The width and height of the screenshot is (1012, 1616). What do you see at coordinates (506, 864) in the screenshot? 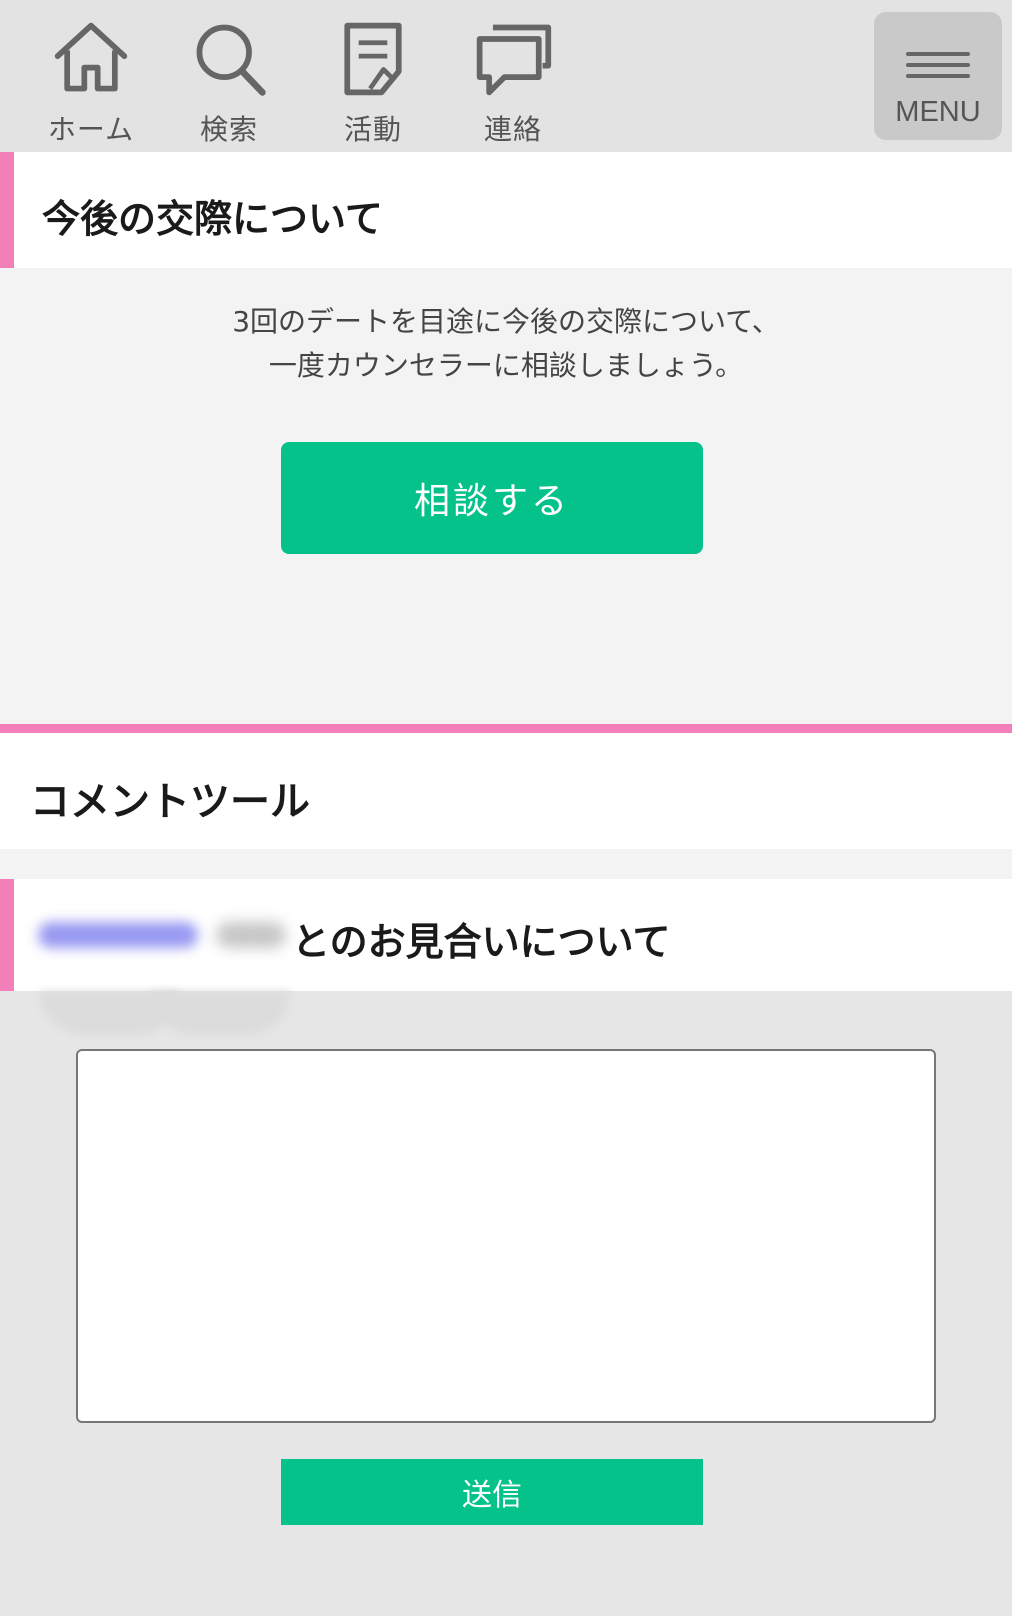
I see `spacer` at bounding box center [506, 864].